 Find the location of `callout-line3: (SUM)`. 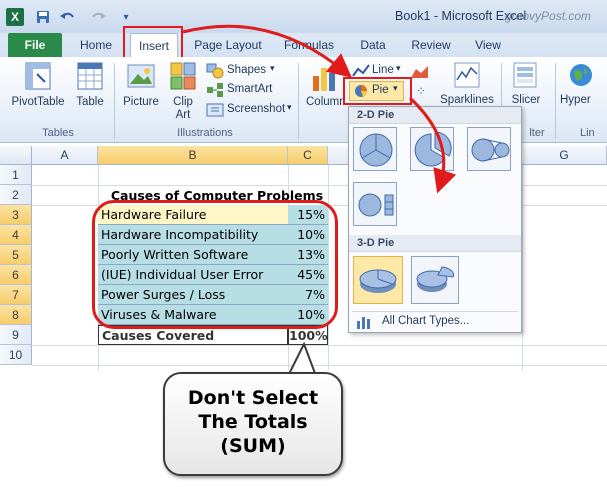

callout-line3: (SUM) is located at coordinates (253, 446).